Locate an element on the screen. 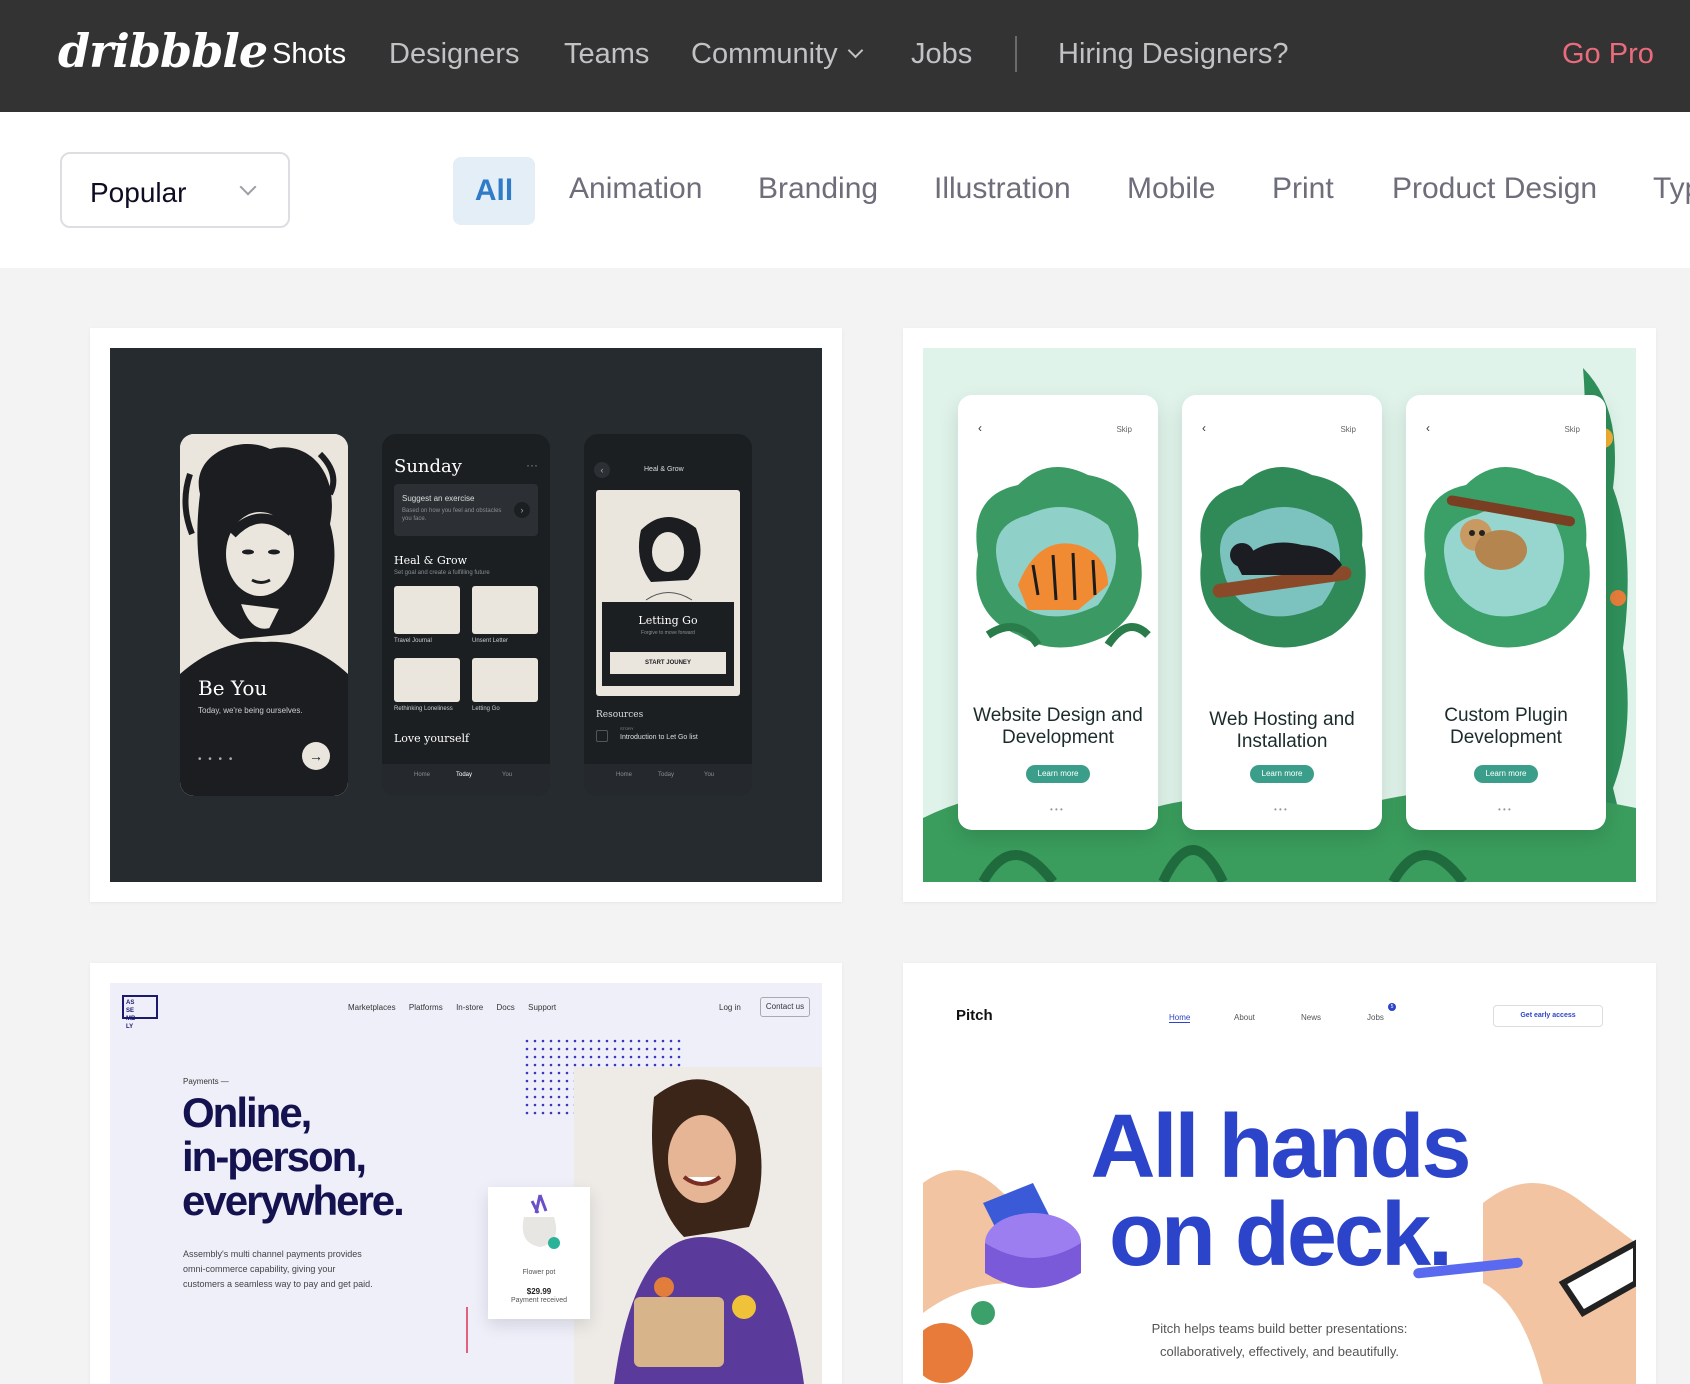  assembly-logo: AS SE MB LY is located at coordinates (140, 1012).